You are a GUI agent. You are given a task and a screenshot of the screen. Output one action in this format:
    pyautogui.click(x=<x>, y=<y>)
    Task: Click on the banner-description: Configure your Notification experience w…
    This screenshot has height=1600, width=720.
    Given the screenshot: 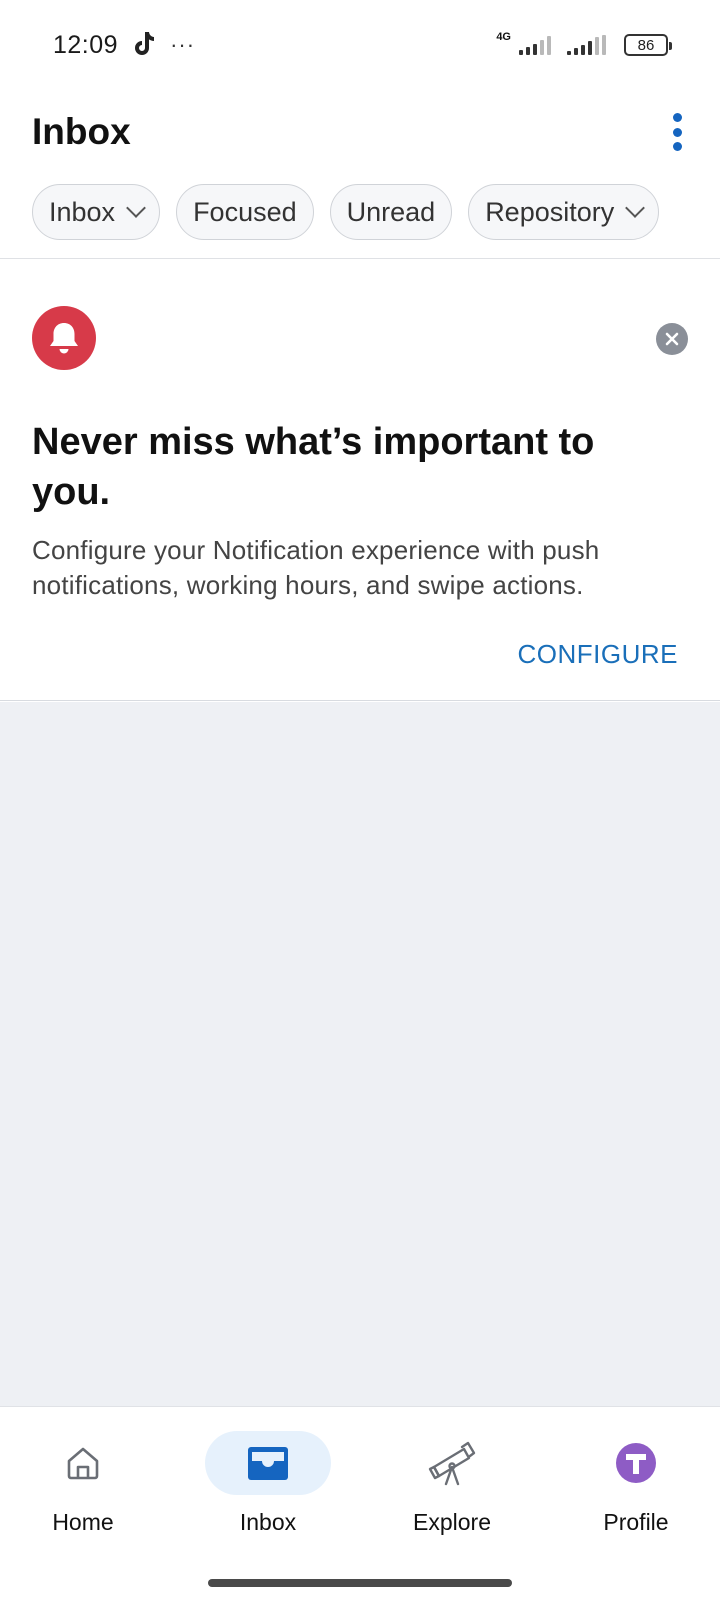 What is the action you would take?
    pyautogui.click(x=316, y=567)
    